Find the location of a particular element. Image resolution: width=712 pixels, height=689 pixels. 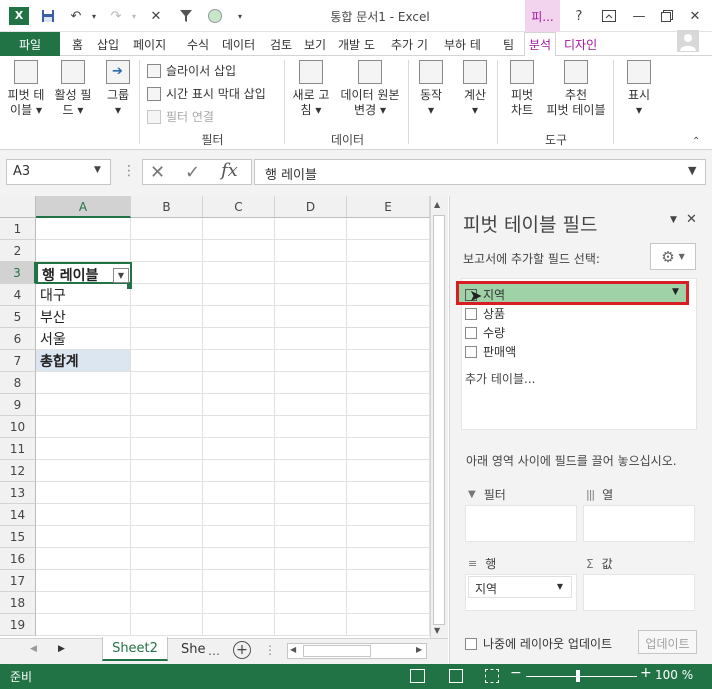

cell-a6: 서울 is located at coordinates (83, 339).